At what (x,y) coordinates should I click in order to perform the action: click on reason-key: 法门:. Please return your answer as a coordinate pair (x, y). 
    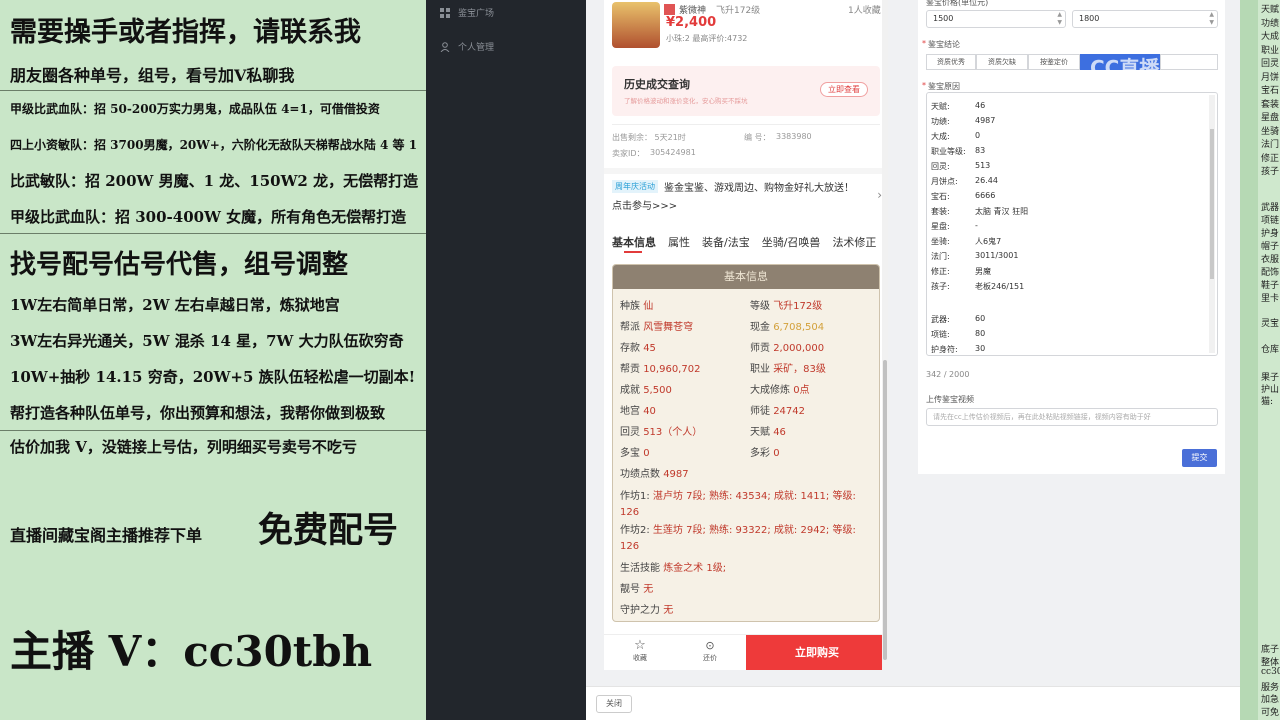
    Looking at the image, I should click on (940, 256).